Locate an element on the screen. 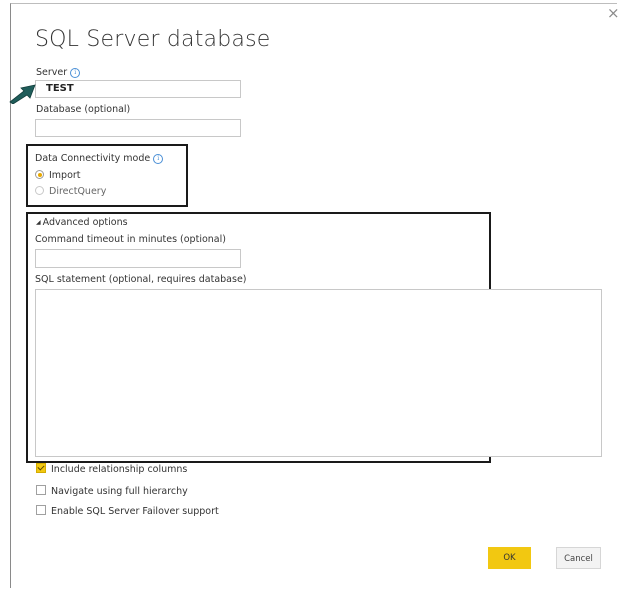 The height and width of the screenshot is (589, 619). advanced-options-toggle: ◢ Advanced options is located at coordinates (82, 222).